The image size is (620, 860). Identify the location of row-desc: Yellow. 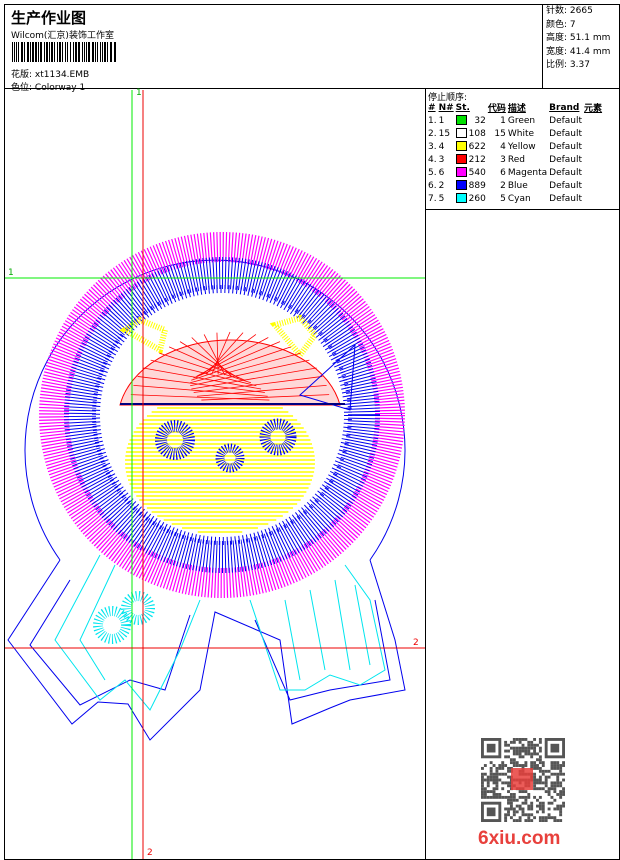
(521, 146).